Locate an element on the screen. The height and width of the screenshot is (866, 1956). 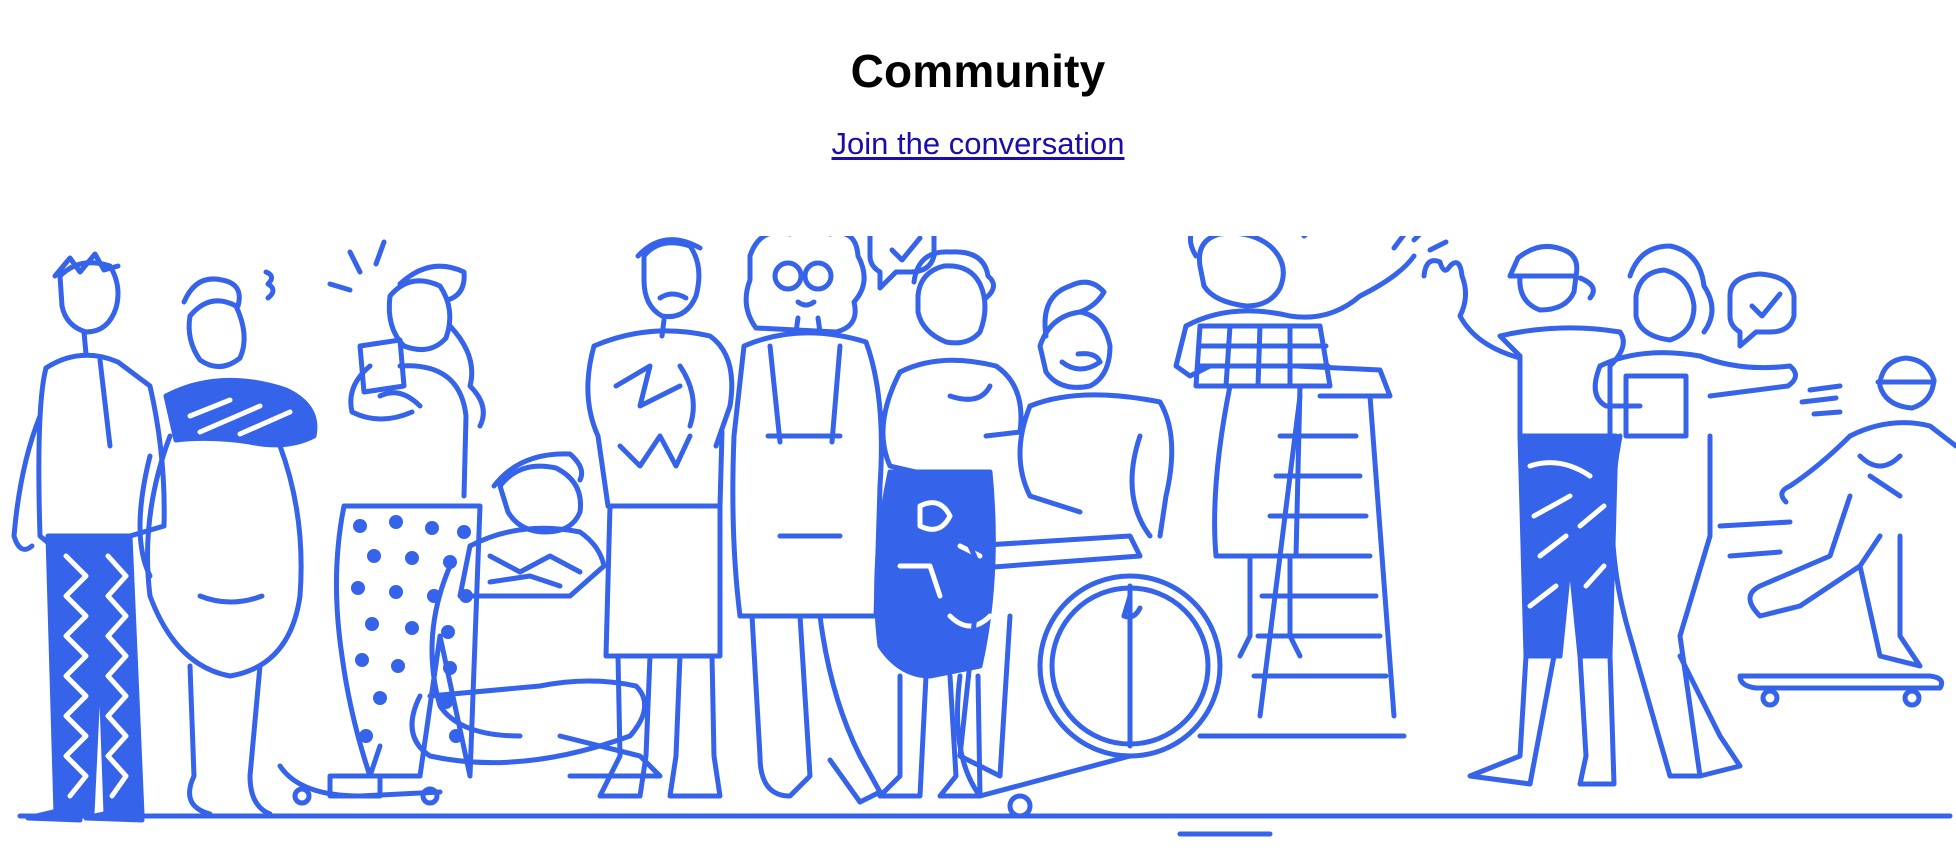
cta-paragraph: Join the conversation is located at coordinates (978, 144).